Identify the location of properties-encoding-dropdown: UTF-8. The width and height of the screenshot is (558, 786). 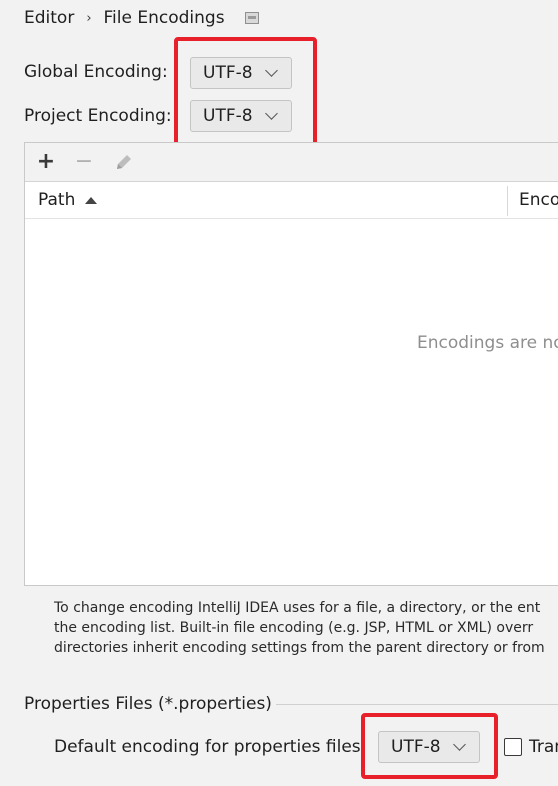
(429, 747).